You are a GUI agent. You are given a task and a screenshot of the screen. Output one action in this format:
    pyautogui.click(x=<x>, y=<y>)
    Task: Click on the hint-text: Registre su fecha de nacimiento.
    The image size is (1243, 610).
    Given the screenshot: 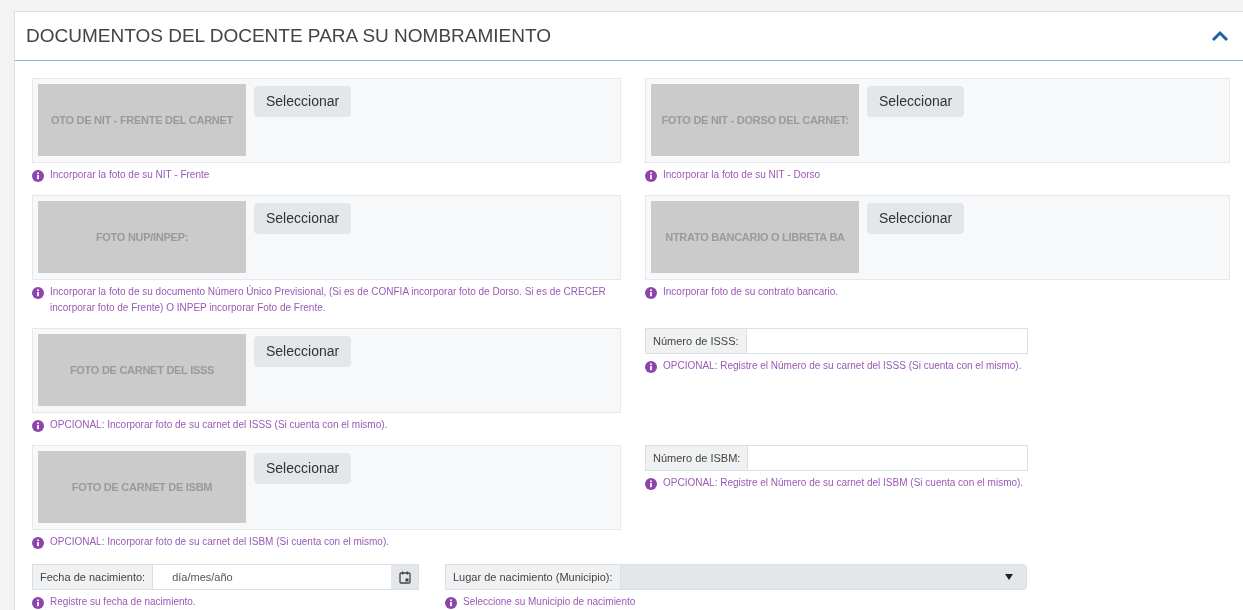 What is the action you would take?
    pyautogui.click(x=123, y=602)
    